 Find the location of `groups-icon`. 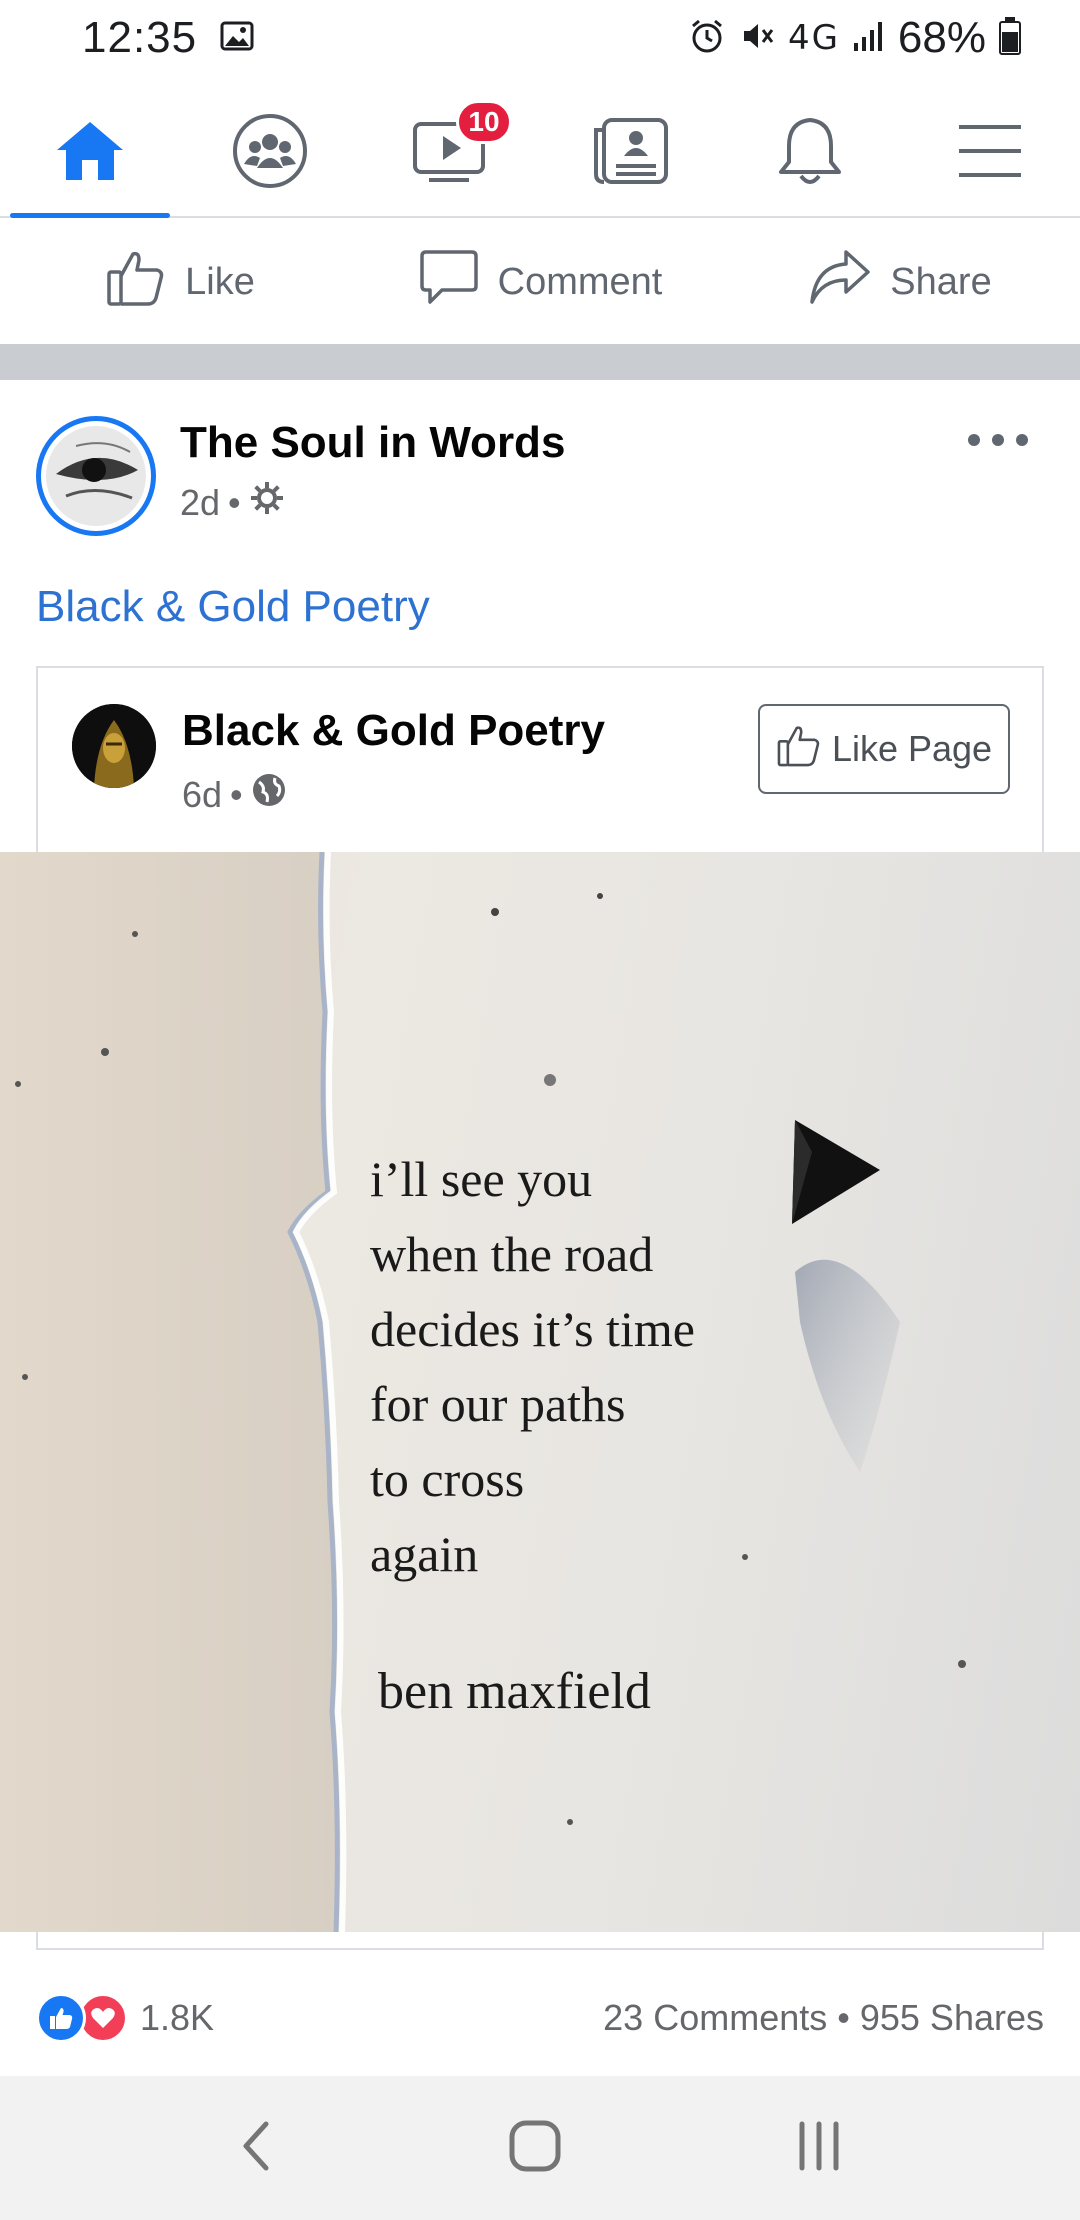

groups-icon is located at coordinates (270, 153).